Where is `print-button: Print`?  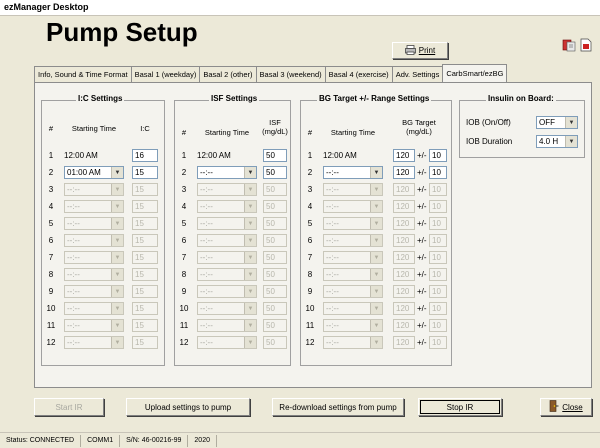 print-button: Print is located at coordinates (420, 50).